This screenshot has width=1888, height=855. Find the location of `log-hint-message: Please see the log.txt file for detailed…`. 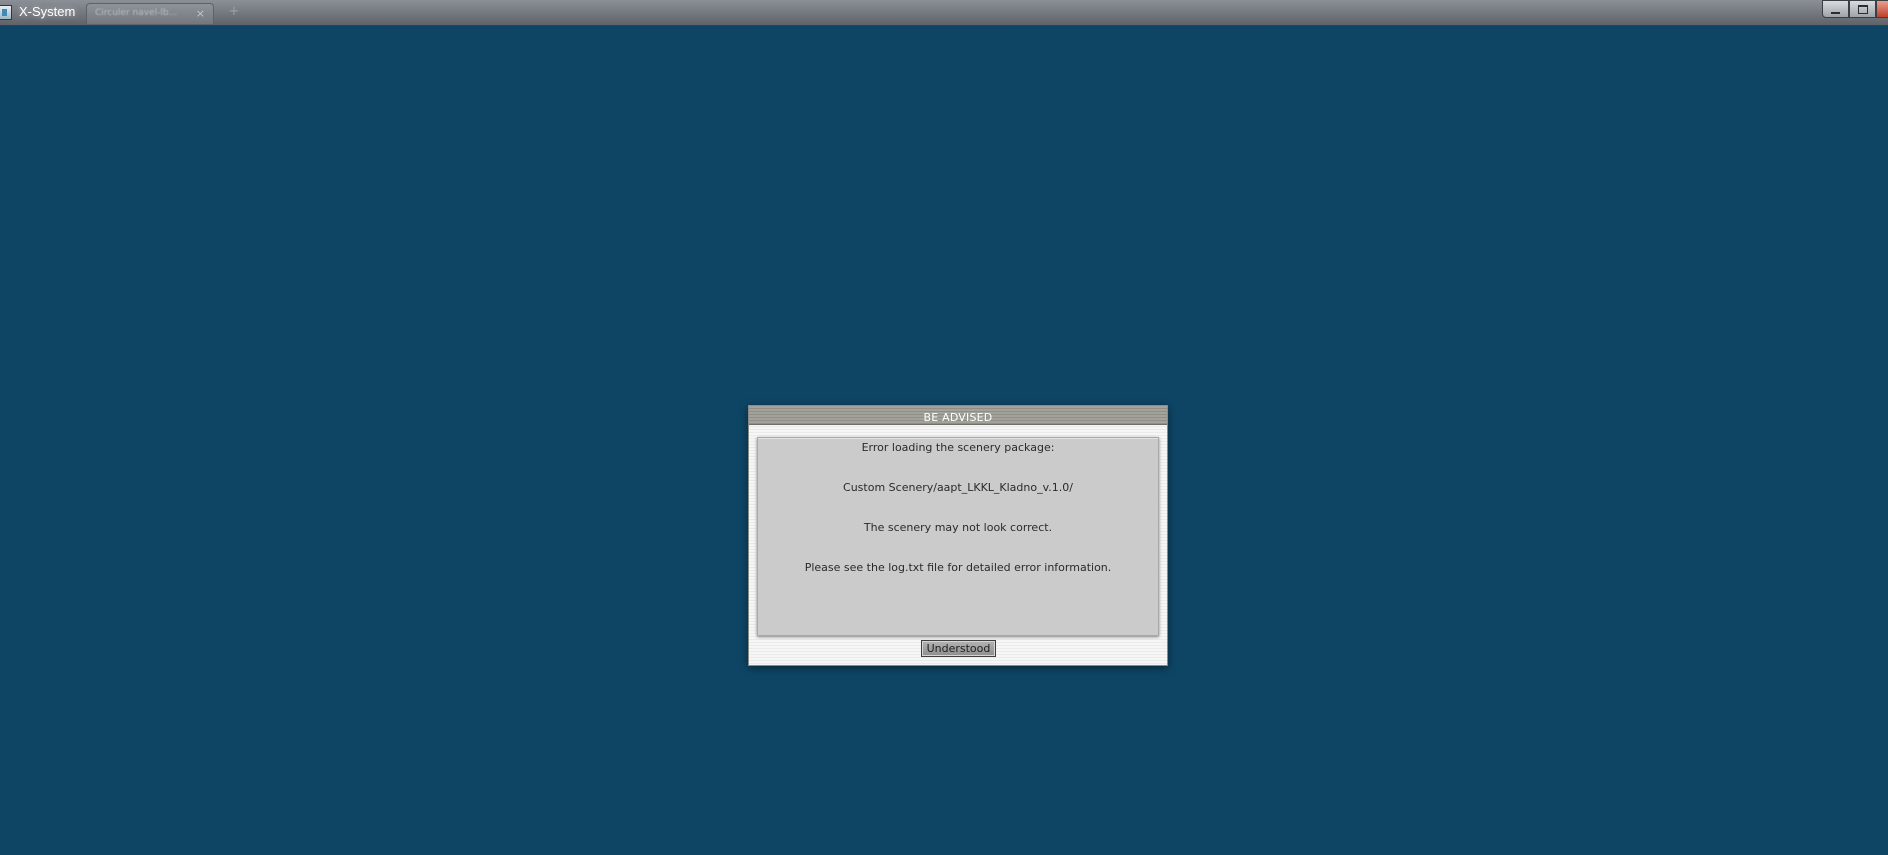

log-hint-message: Please see the log.txt file for detailed… is located at coordinates (958, 567).